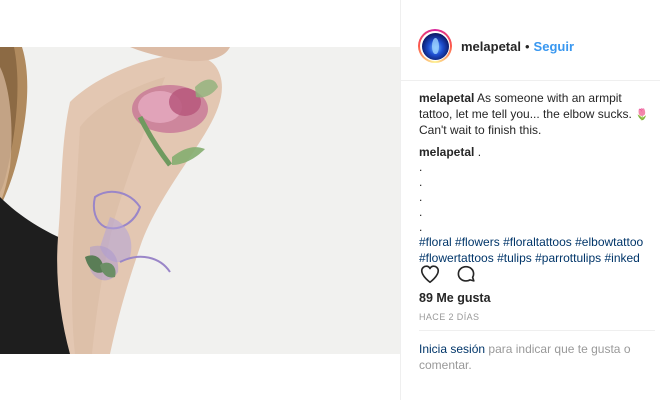 The width and height of the screenshot is (660, 400). What do you see at coordinates (533, 274) in the screenshot?
I see `post-actions` at bounding box center [533, 274].